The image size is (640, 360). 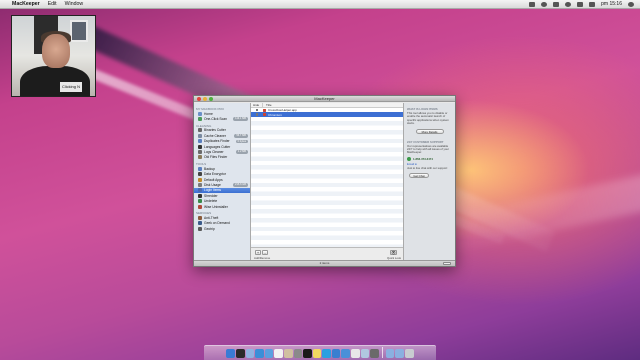 I want to click on sidebar-item-label: Geek on Demand, so click(x=217, y=223).